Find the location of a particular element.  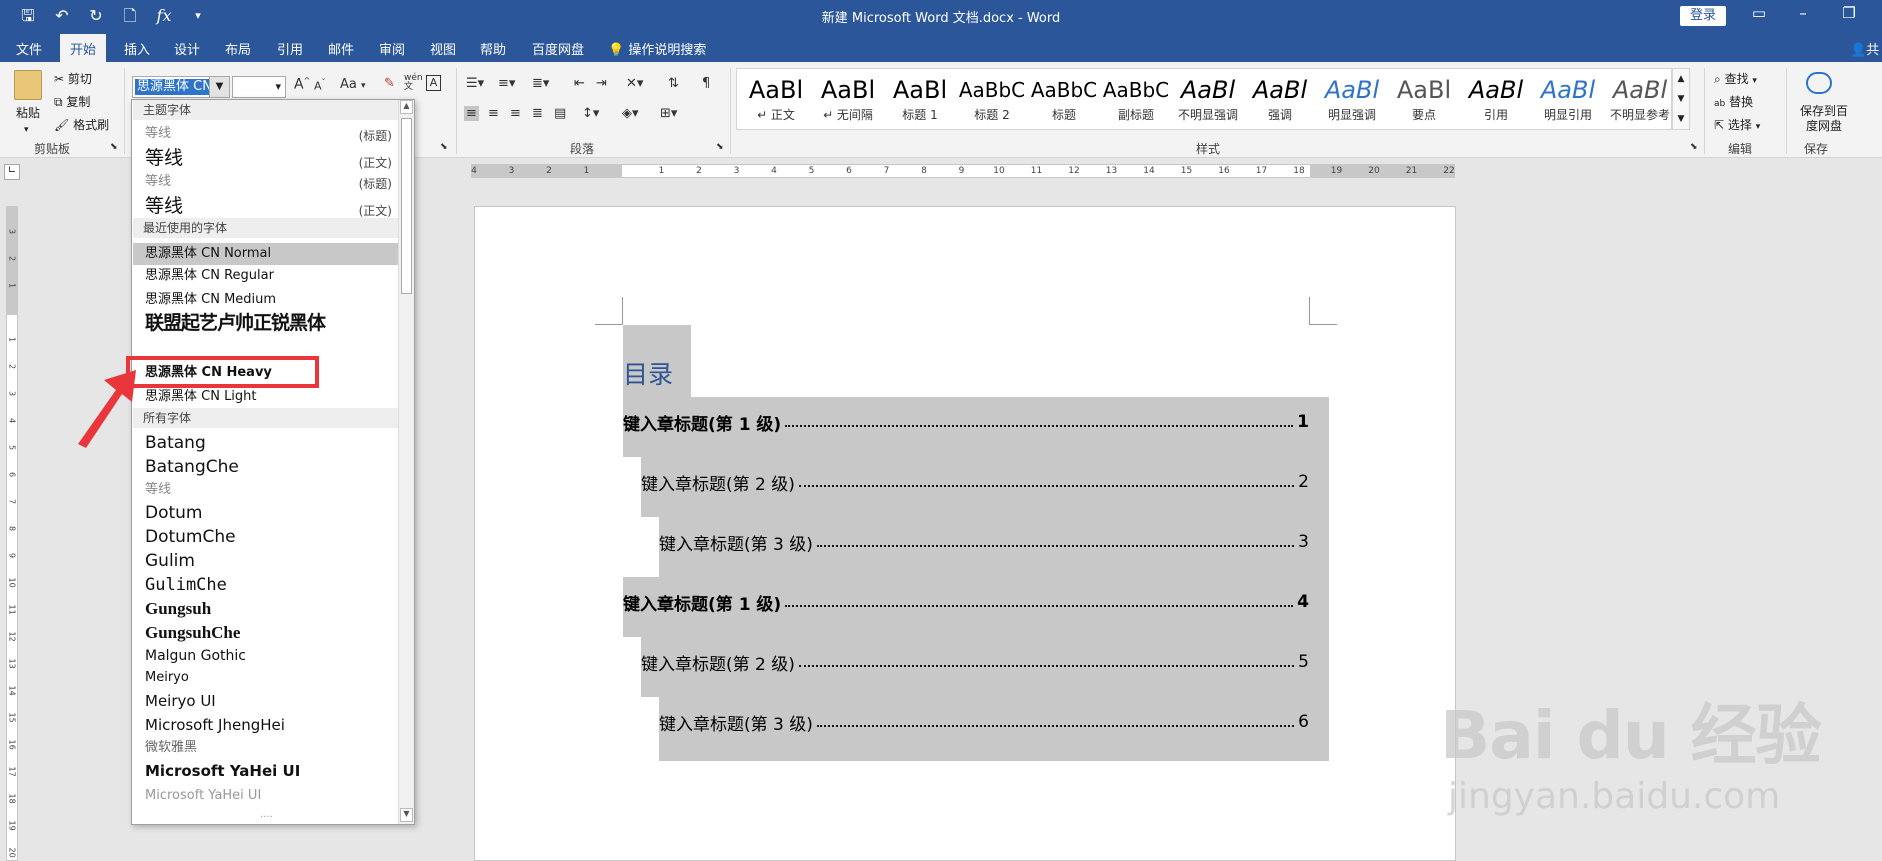

tab-view: 视图 is located at coordinates (443, 48).